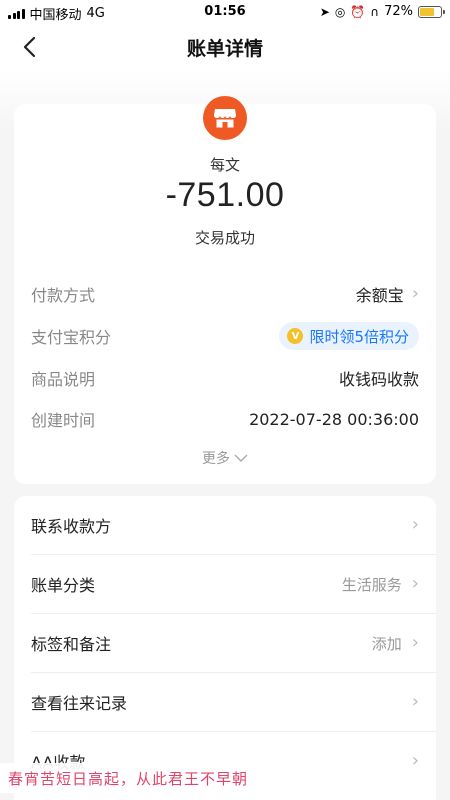  I want to click on alarm-icon: ⏰, so click(358, 11).